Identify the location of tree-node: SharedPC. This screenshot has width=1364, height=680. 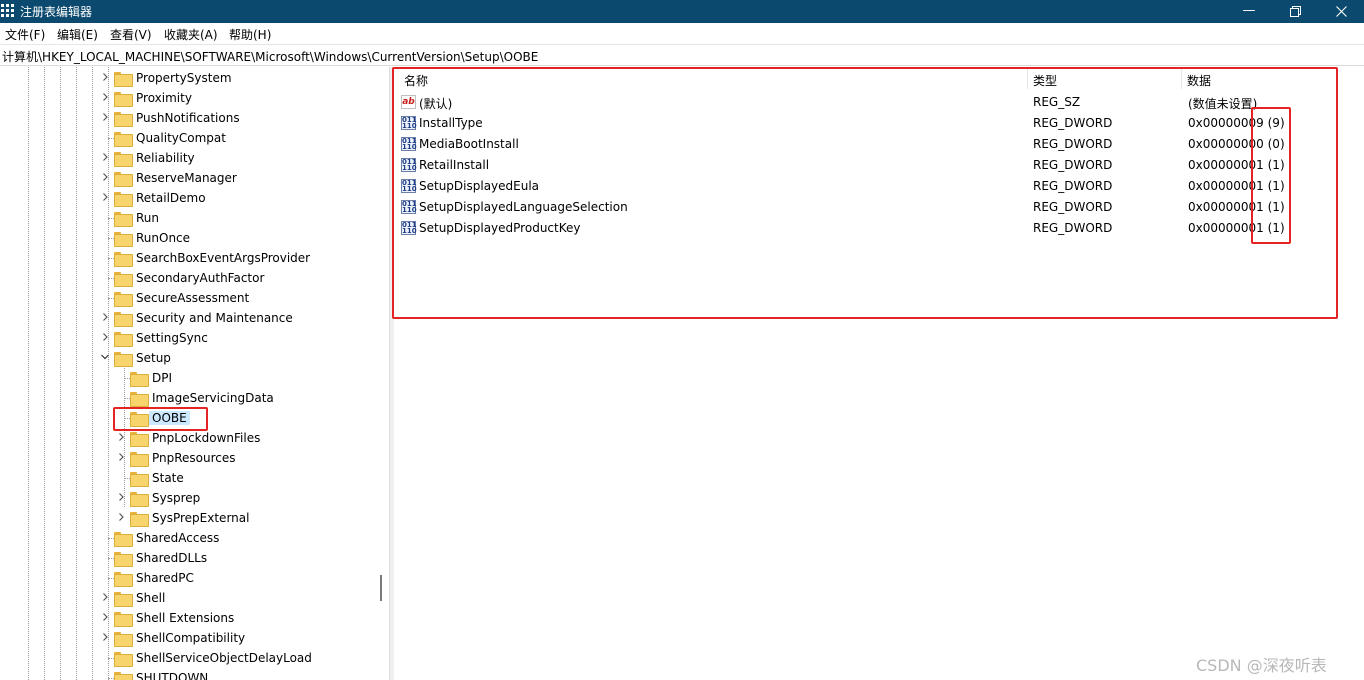
(186, 578).